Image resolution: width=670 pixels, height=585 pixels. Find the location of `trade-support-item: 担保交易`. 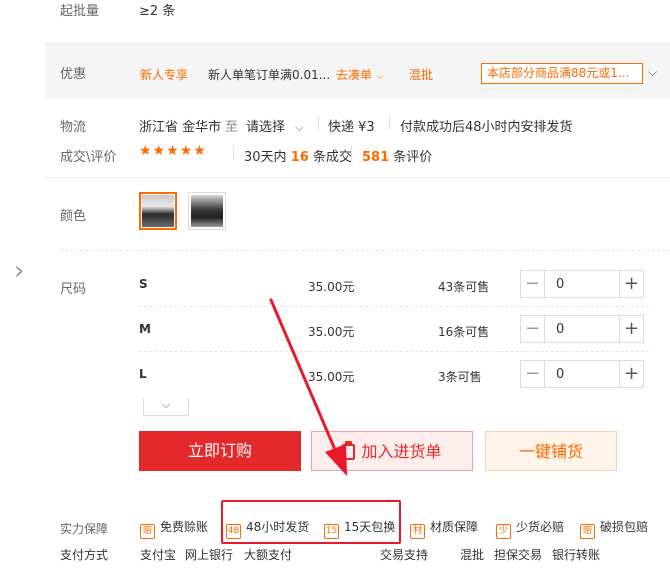

trade-support-item: 担保交易 is located at coordinates (518, 555).